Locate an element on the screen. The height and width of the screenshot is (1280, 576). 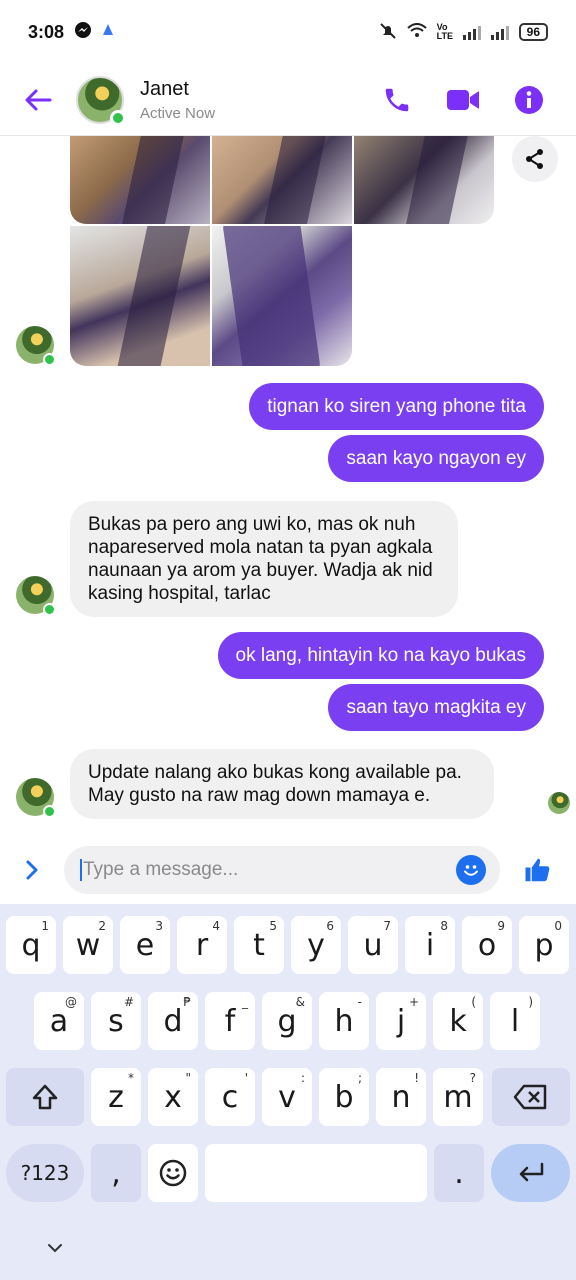
shift-icon is located at coordinates (45, 1097).